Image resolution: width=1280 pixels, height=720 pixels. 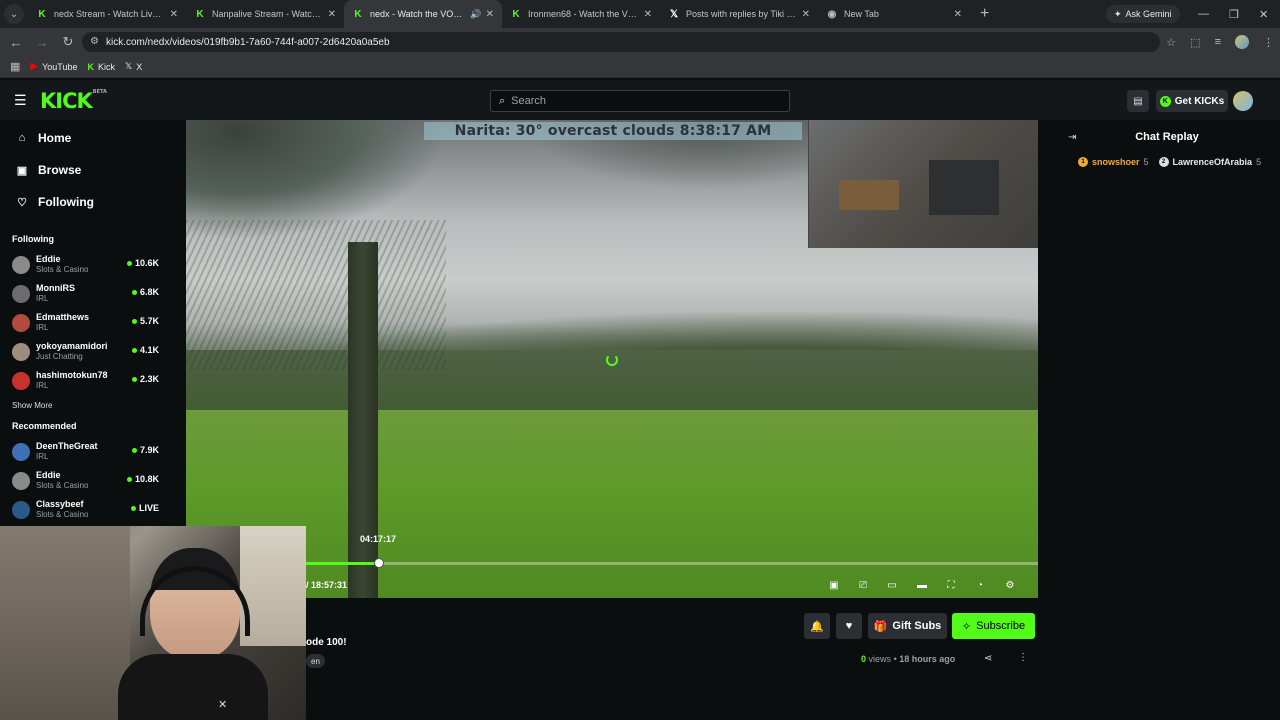 I want to click on media-control-icon: ≡, so click(x=1218, y=42).